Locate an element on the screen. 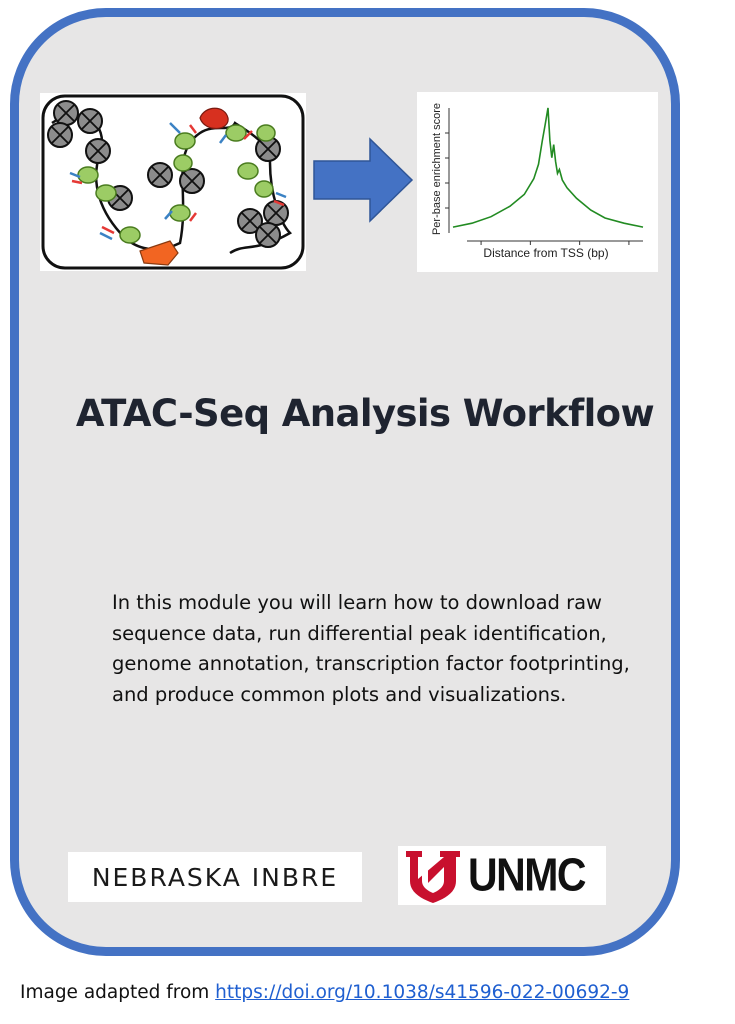 The width and height of the screenshot is (735, 1024). chart-ylabel: Per-base enrichment score is located at coordinates (437, 169).